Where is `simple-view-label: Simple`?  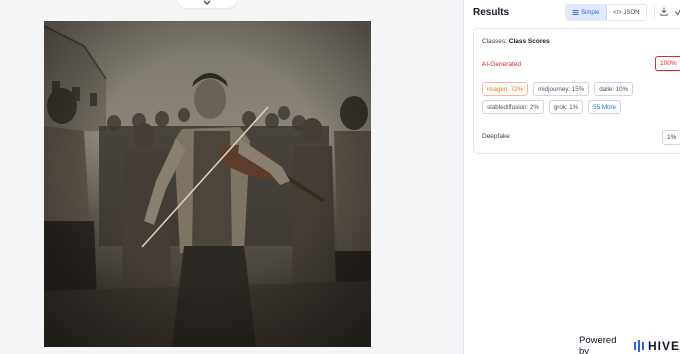 simple-view-label: Simple is located at coordinates (590, 12).